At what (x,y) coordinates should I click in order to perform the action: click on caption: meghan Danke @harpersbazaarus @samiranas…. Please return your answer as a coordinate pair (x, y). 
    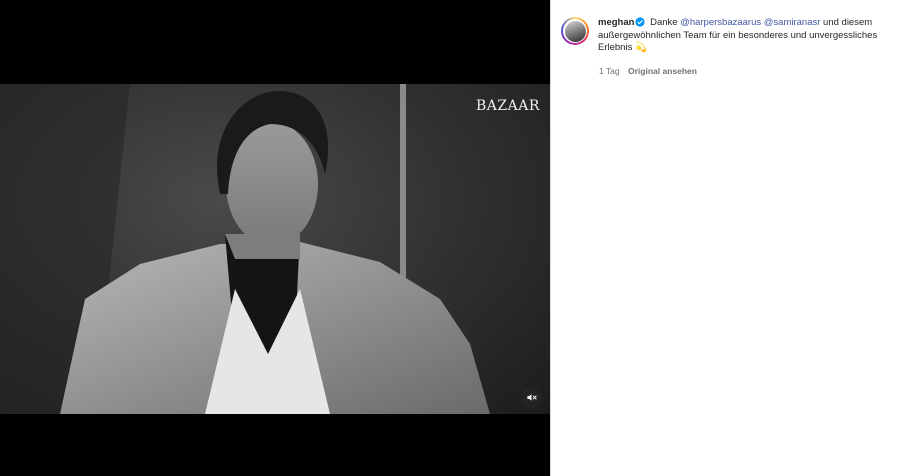
    Looking at the image, I should click on (743, 36).